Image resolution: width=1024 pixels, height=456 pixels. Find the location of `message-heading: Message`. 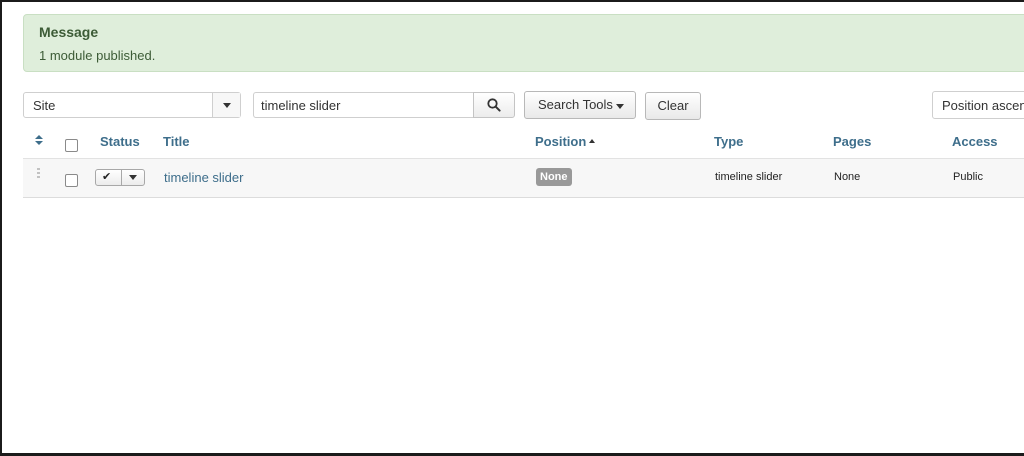

message-heading: Message is located at coordinates (69, 32).